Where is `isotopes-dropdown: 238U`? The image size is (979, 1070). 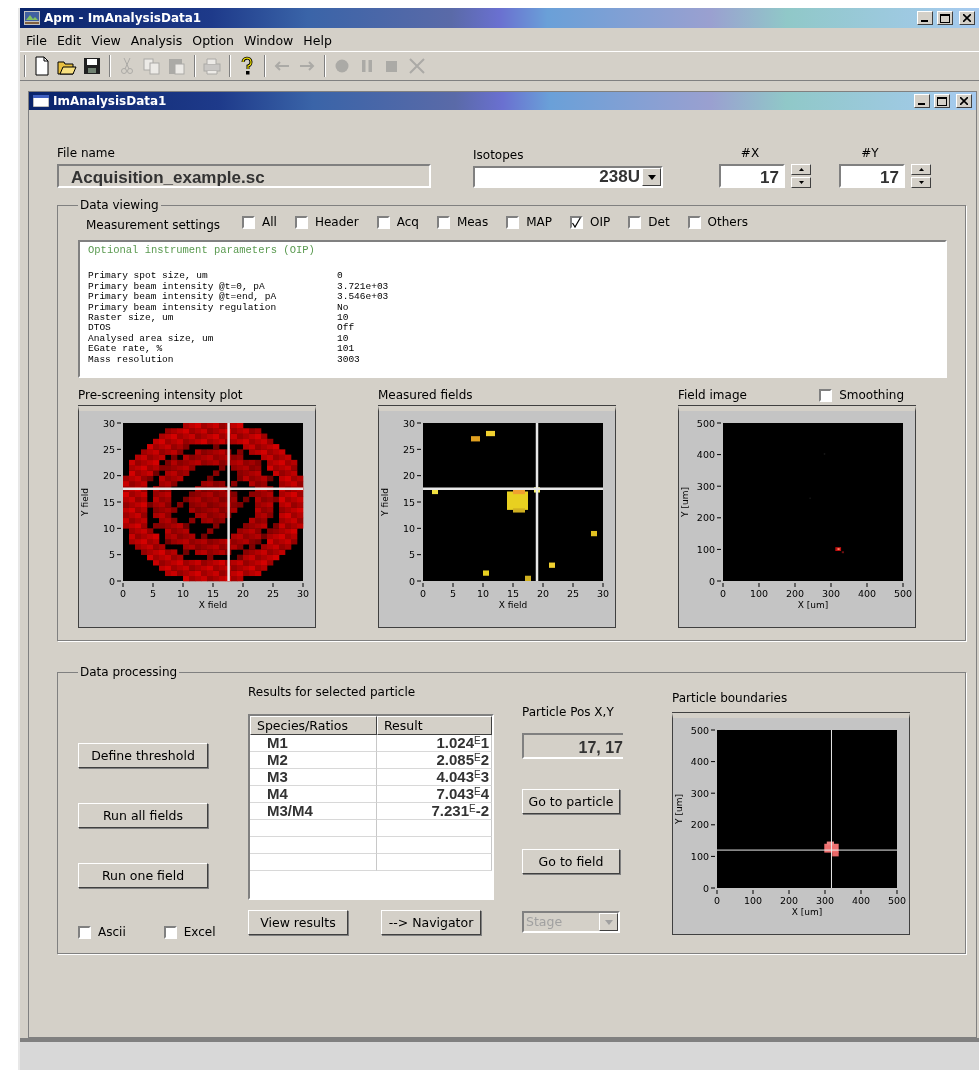
isotopes-dropdown: 238U is located at coordinates (568, 177).